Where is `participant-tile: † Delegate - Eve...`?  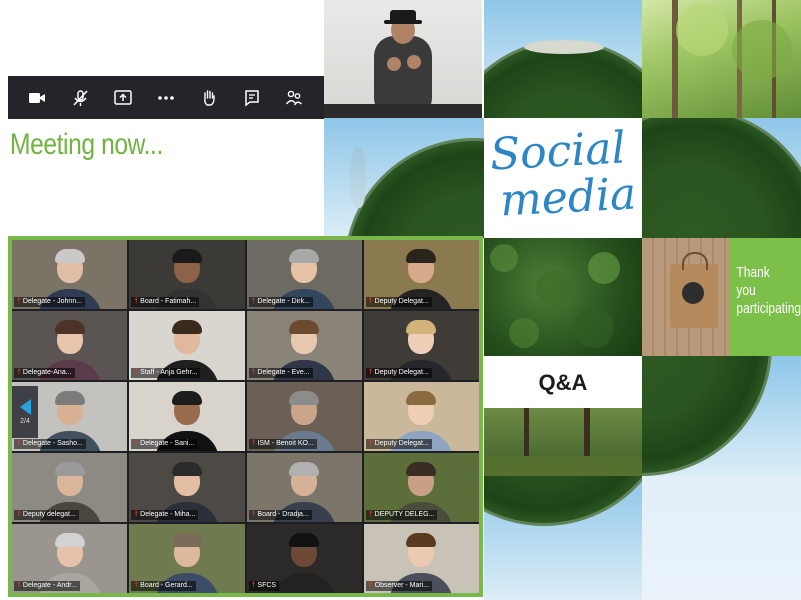
participant-tile: † Delegate - Eve... is located at coordinates (304, 345).